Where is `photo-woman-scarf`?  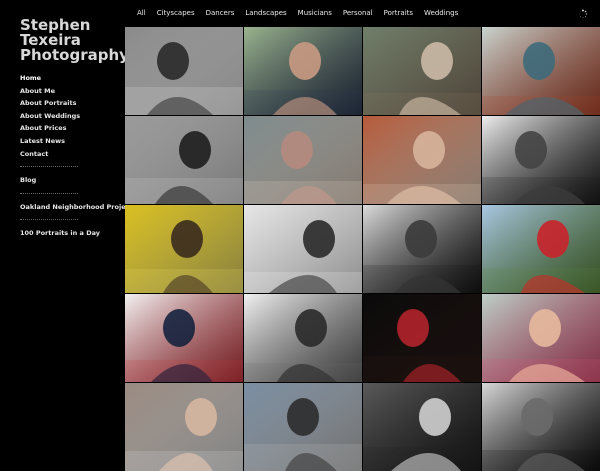 photo-woman-scarf is located at coordinates (422, 160).